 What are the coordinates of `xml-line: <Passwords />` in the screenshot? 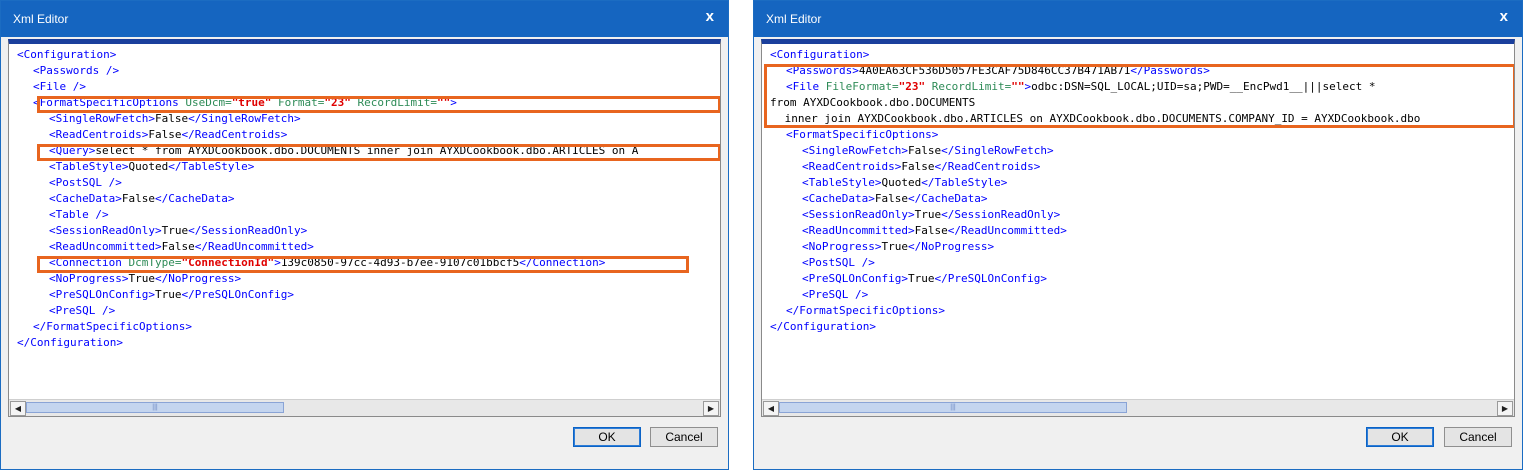 It's located at (364, 71).